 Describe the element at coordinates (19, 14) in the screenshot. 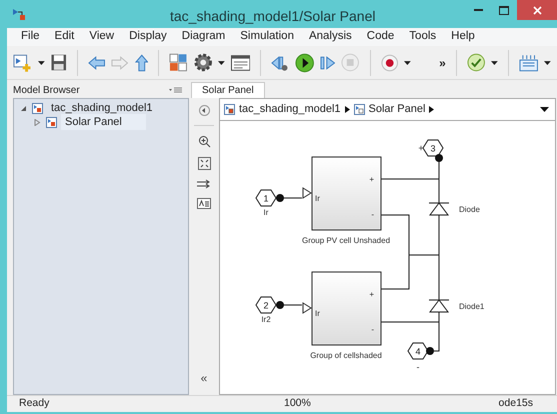

I see `app-icon` at that location.